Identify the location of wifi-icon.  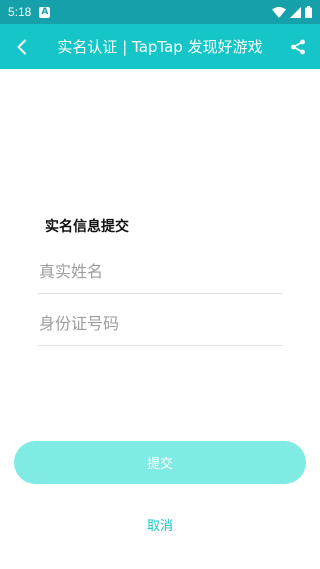
(279, 12).